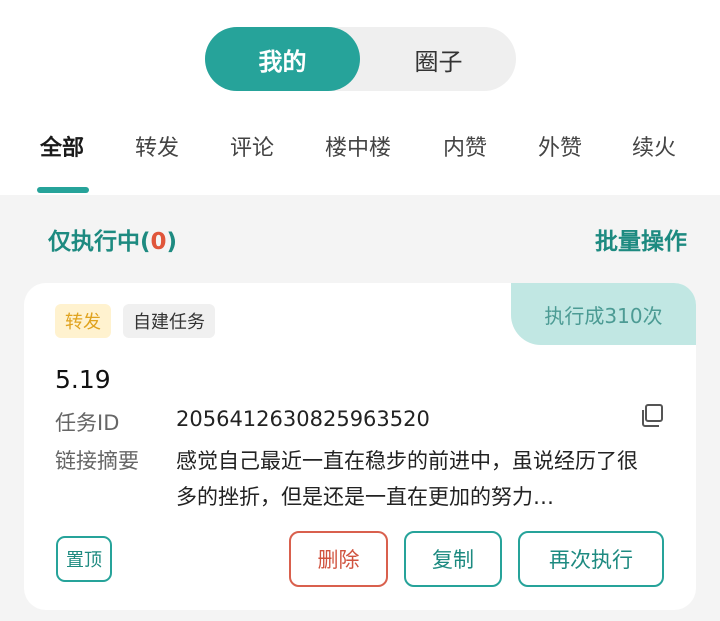 This screenshot has width=720, height=621. Describe the element at coordinates (252, 146) in the screenshot. I see `tab-comment: 评论` at that location.